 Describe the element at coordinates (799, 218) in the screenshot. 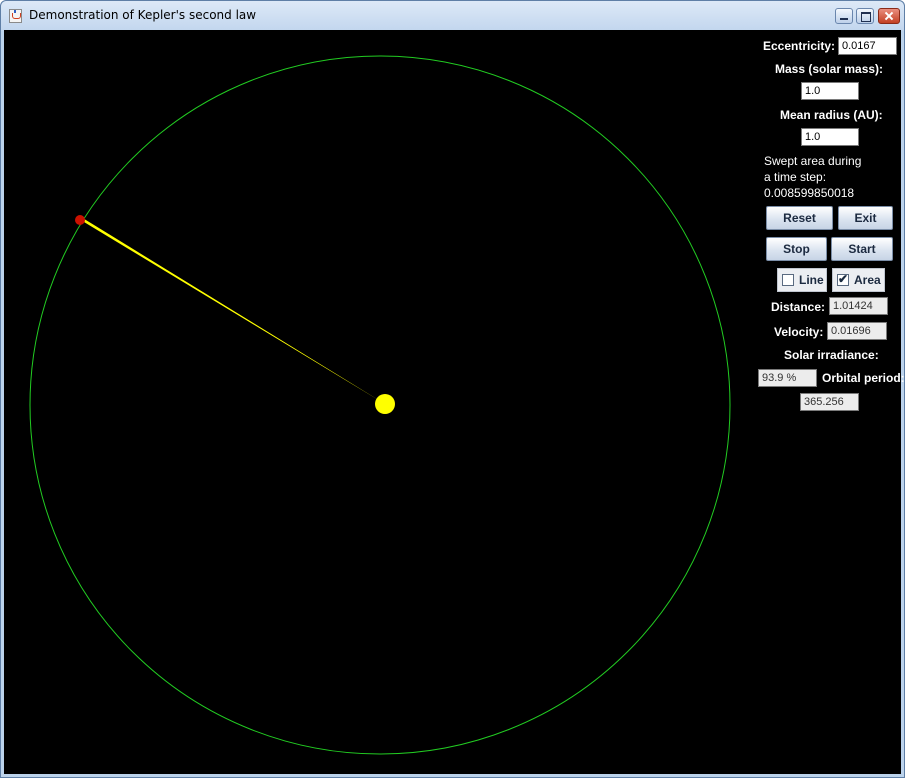

I see `reset-button: Reset` at that location.